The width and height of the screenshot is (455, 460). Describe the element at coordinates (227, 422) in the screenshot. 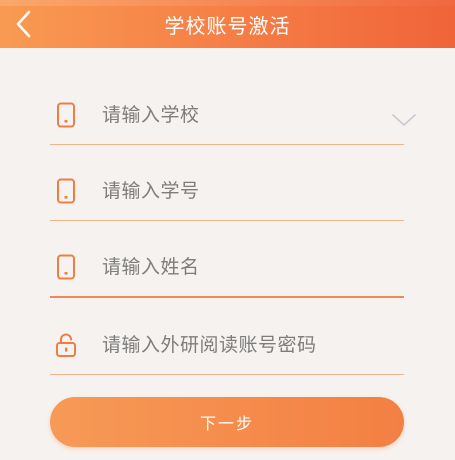

I see `next-button: 下一步` at that location.